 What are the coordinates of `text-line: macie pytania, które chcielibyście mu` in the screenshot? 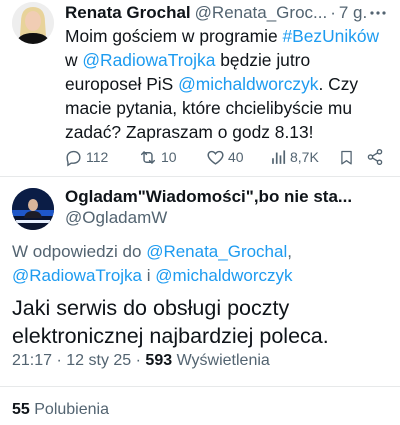 It's located at (209, 108).